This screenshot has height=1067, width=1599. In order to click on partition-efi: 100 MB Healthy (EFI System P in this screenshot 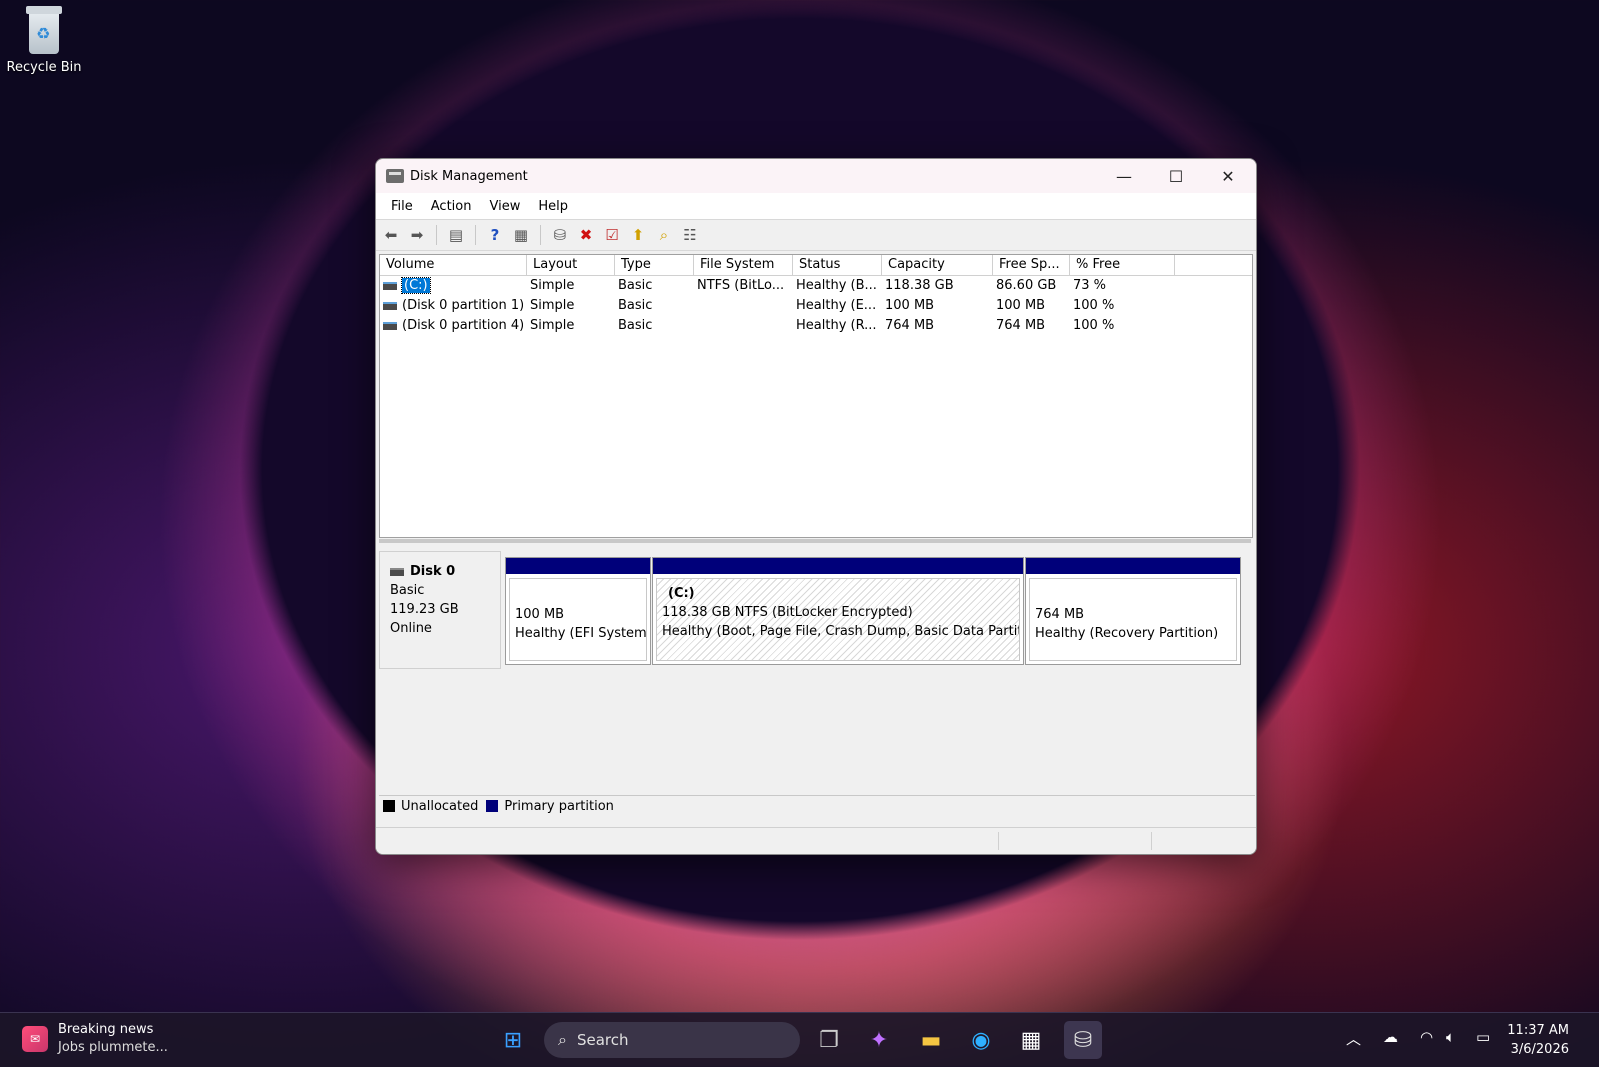, I will do `click(578, 611)`.